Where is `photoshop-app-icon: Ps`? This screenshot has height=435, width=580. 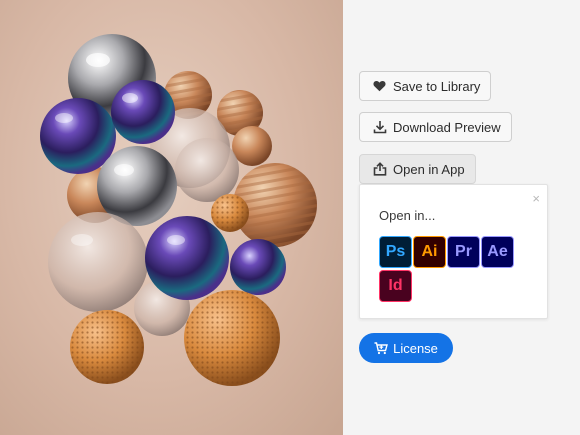 photoshop-app-icon: Ps is located at coordinates (395, 252).